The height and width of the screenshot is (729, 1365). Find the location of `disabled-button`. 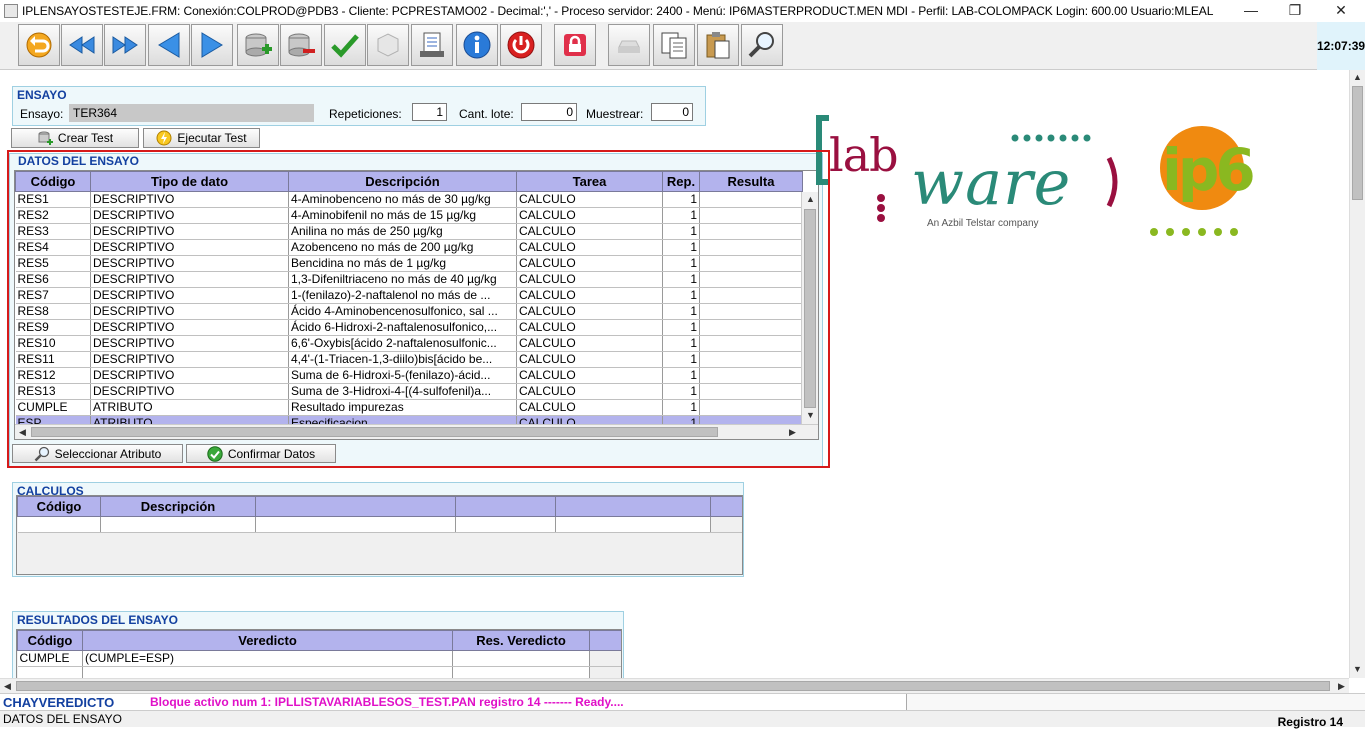

disabled-button is located at coordinates (629, 45).